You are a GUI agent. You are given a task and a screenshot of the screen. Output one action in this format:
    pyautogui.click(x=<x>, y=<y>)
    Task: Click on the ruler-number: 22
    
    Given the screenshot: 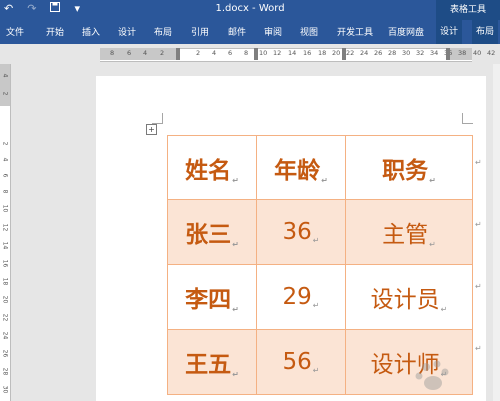 What is the action you would take?
    pyautogui.click(x=5, y=317)
    